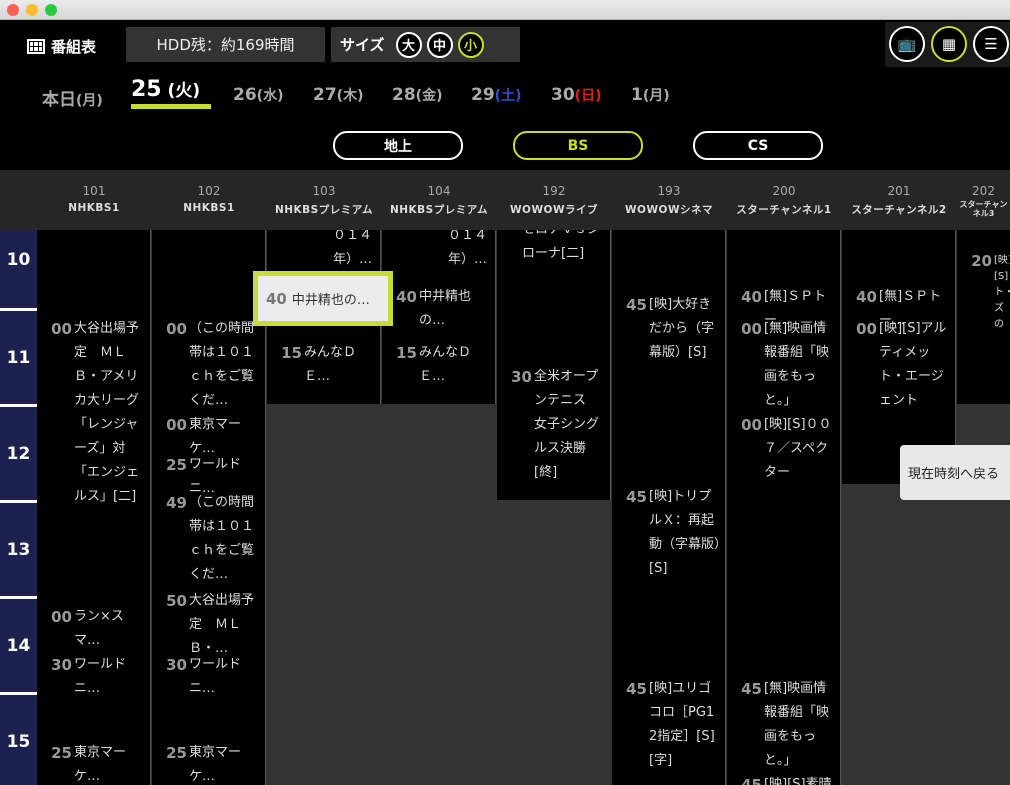 This screenshot has height=785, width=1010. What do you see at coordinates (1002, 292) in the screenshot?
I see `program-title: [映][S]ト・ズの` at bounding box center [1002, 292].